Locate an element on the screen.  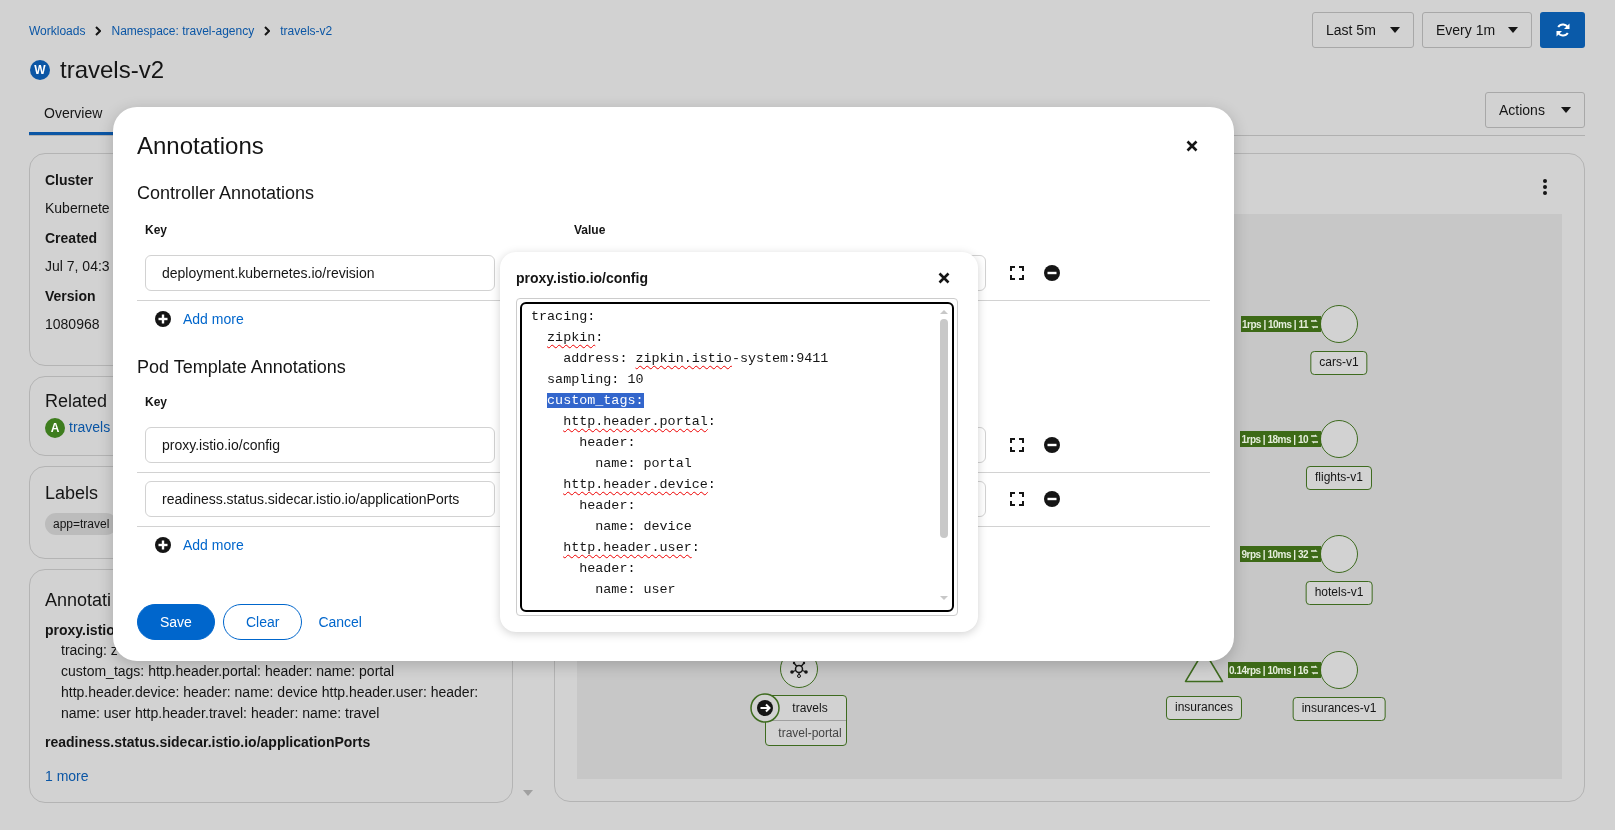
kebab-icon is located at coordinates (1545, 187).